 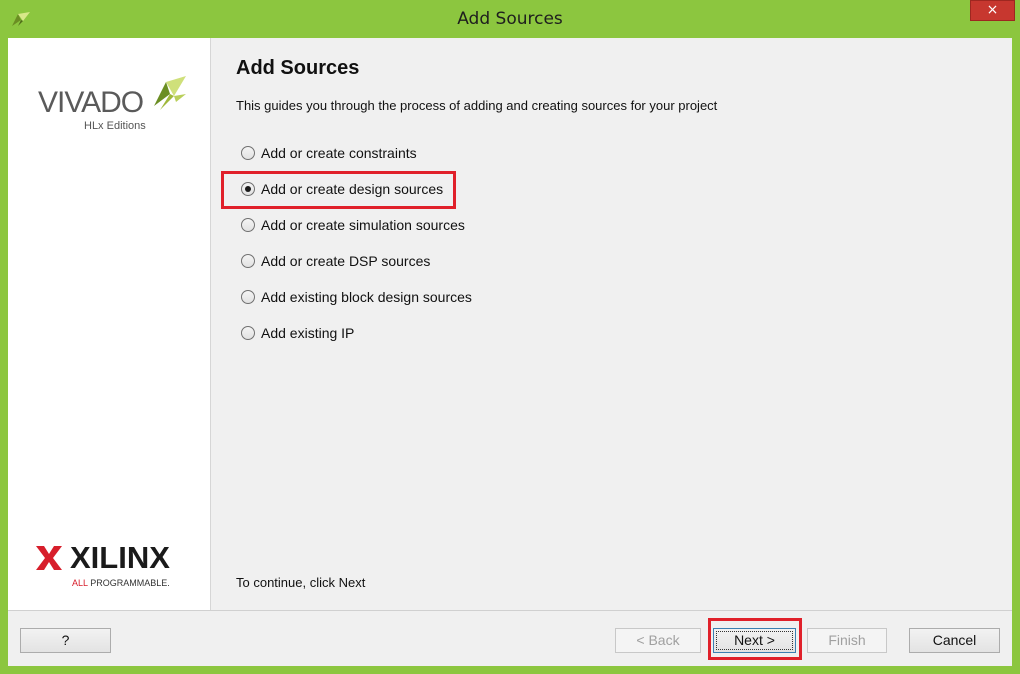 What do you see at coordinates (49, 558) in the screenshot?
I see `xilinx-logo-mark` at bounding box center [49, 558].